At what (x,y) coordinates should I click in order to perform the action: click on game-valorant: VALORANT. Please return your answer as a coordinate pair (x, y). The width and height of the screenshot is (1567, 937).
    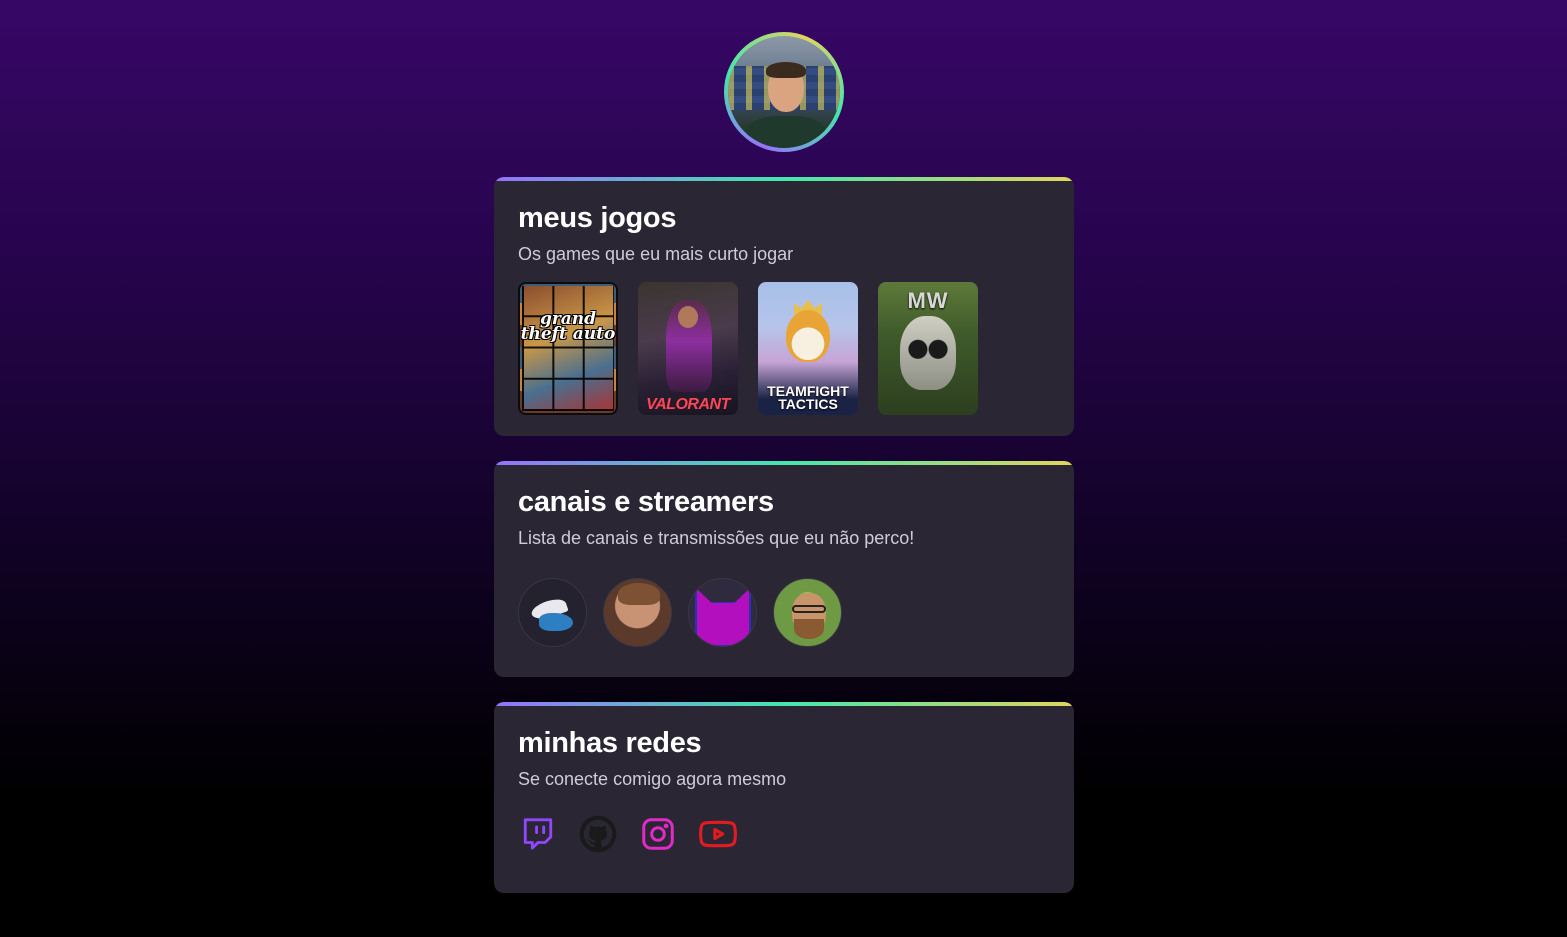
    Looking at the image, I should click on (688, 348).